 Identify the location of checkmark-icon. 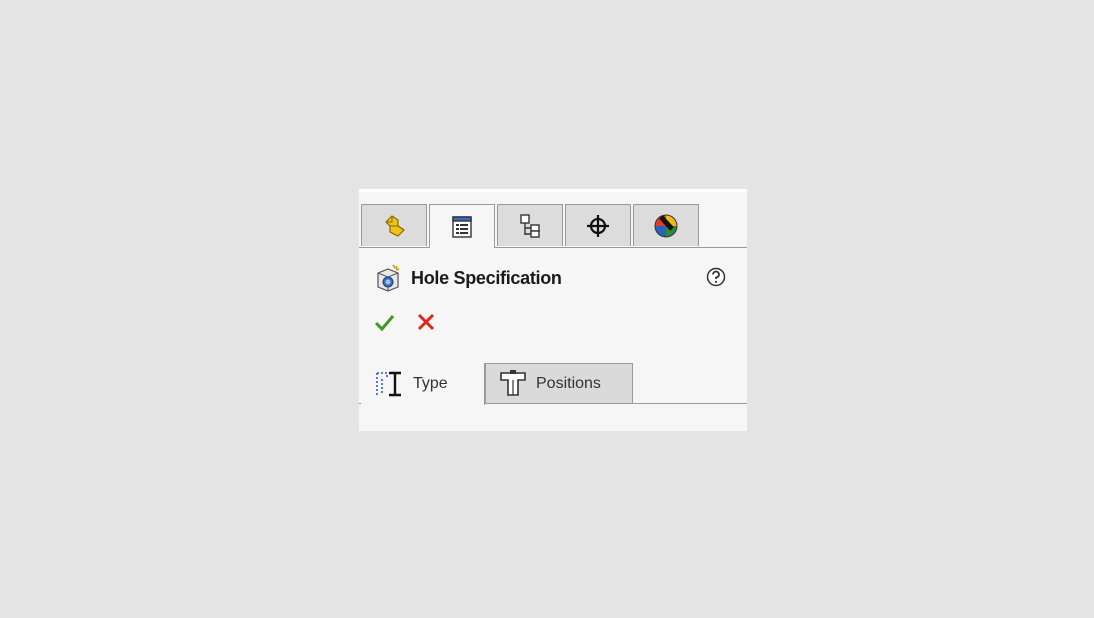
(384, 323).